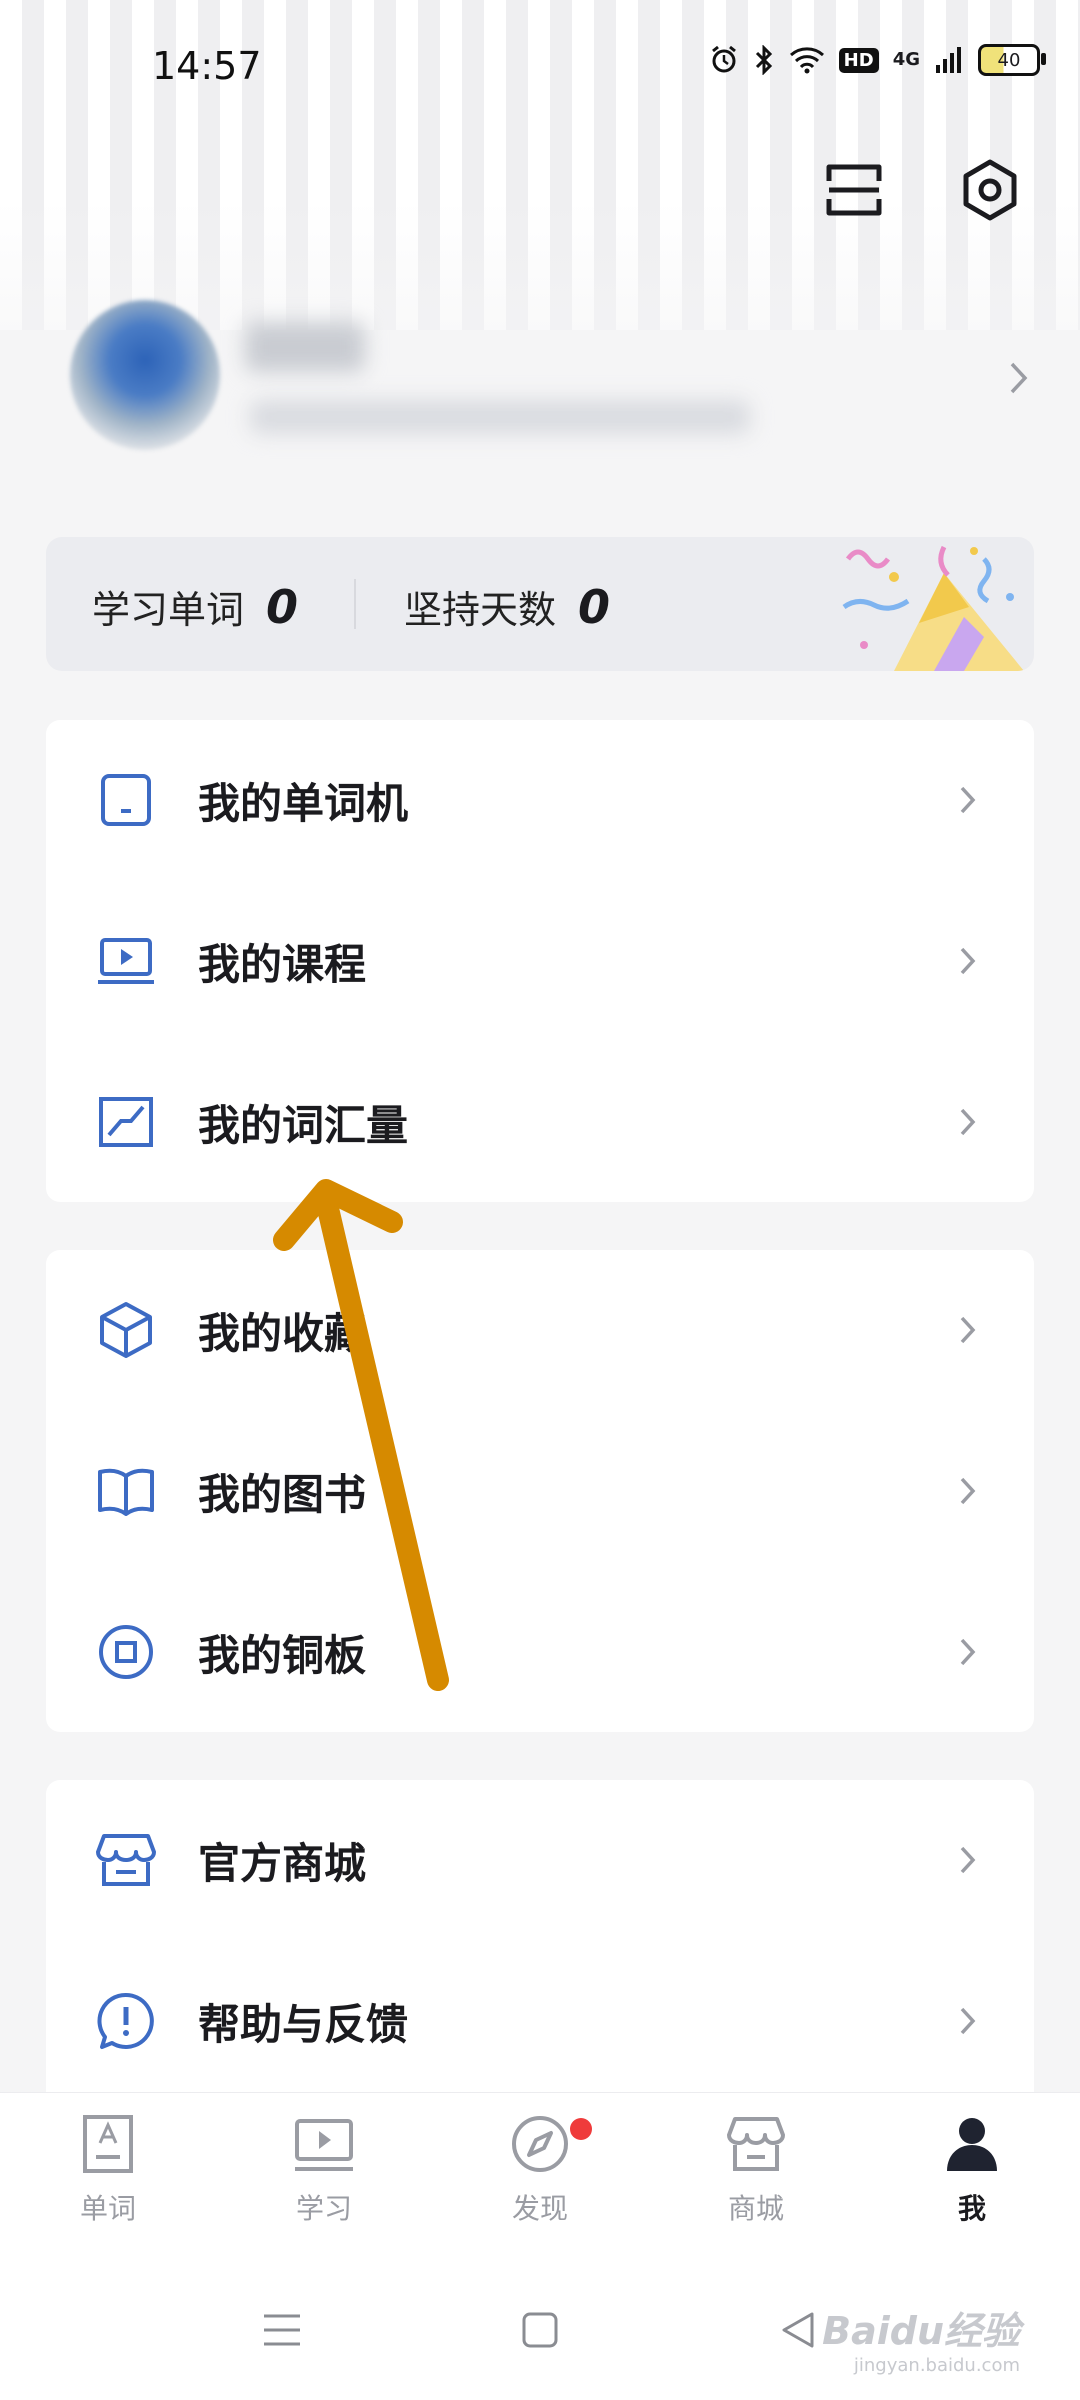 The image size is (1080, 2400). I want to click on gear-icon, so click(990, 190).